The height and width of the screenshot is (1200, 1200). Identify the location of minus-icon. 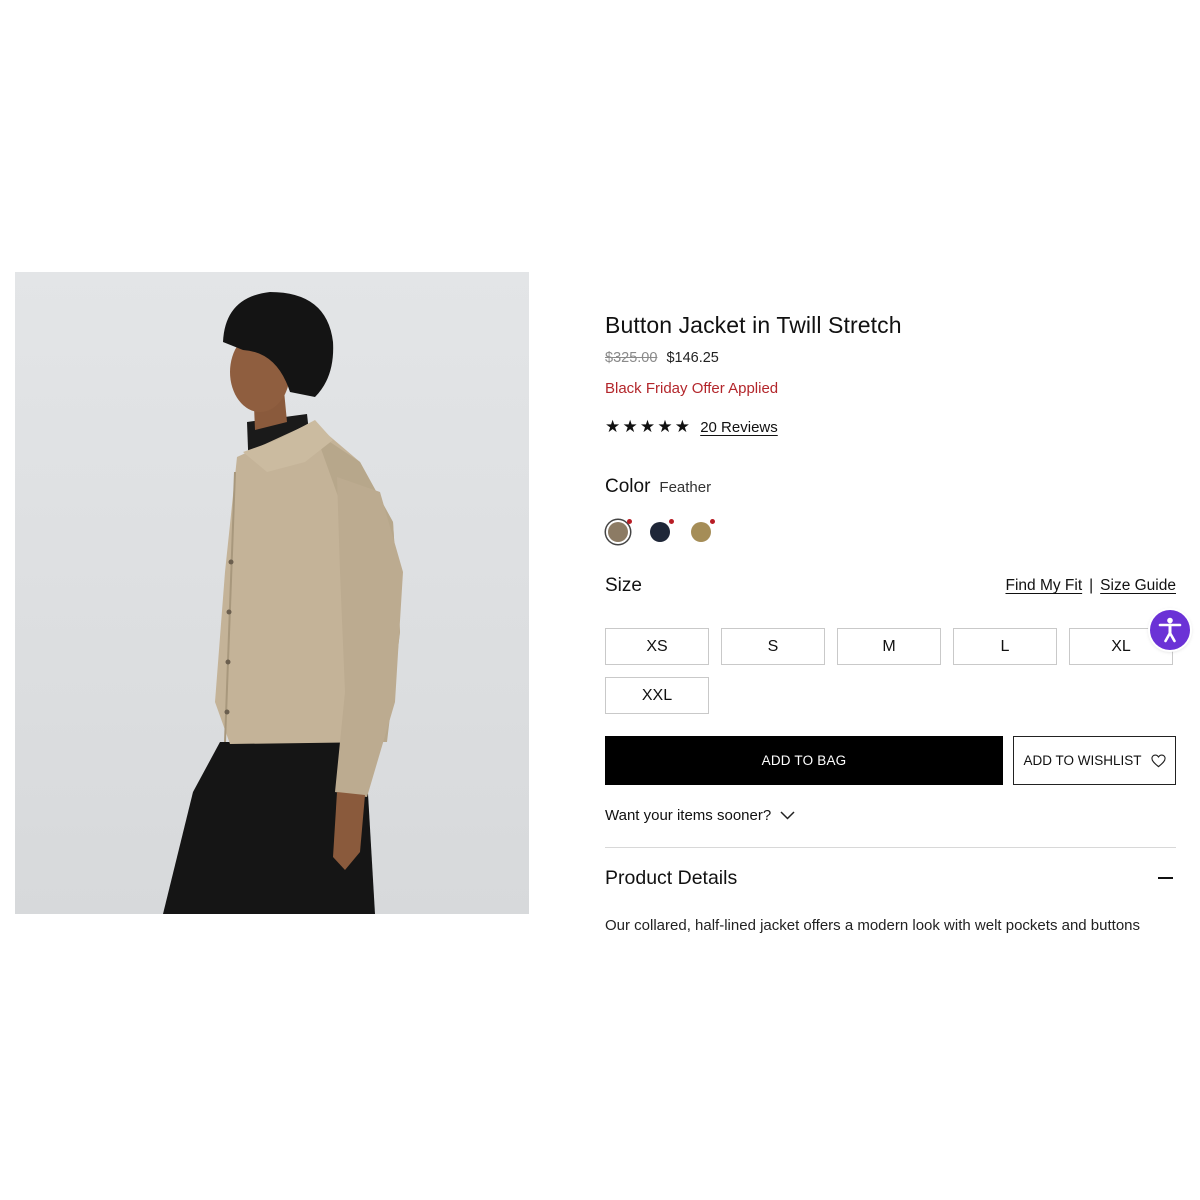
(1165, 878).